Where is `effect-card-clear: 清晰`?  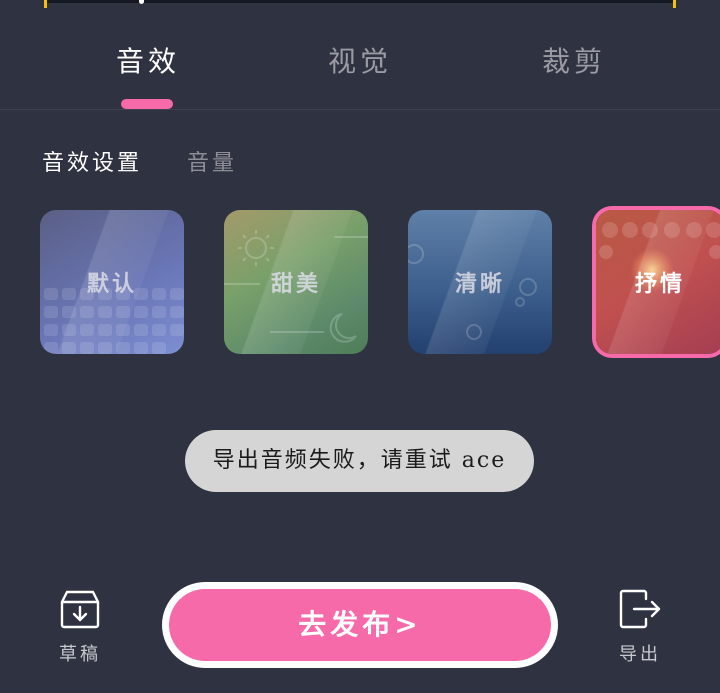
effect-card-clear: 清晰 is located at coordinates (480, 282).